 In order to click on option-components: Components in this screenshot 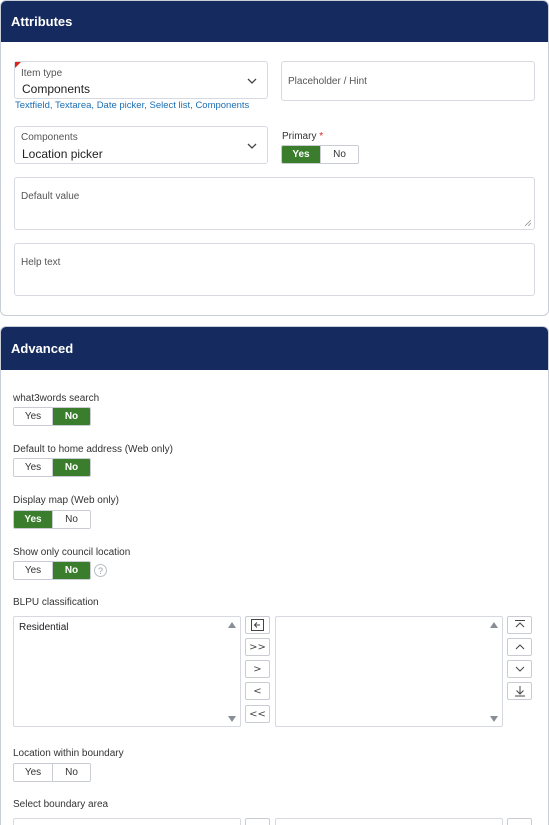, I will do `click(222, 105)`.